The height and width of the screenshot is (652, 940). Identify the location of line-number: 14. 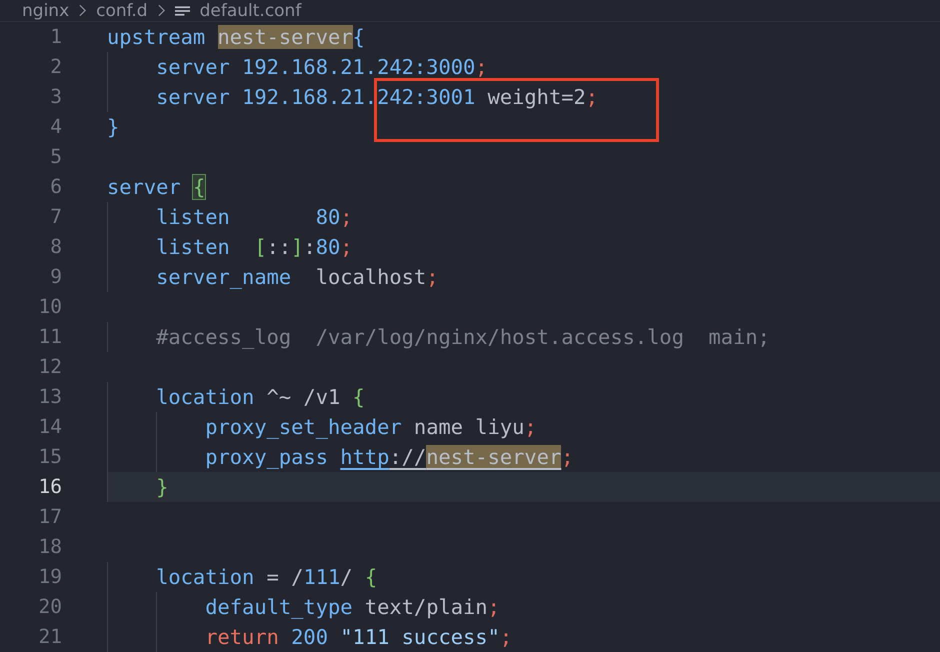
(50, 427).